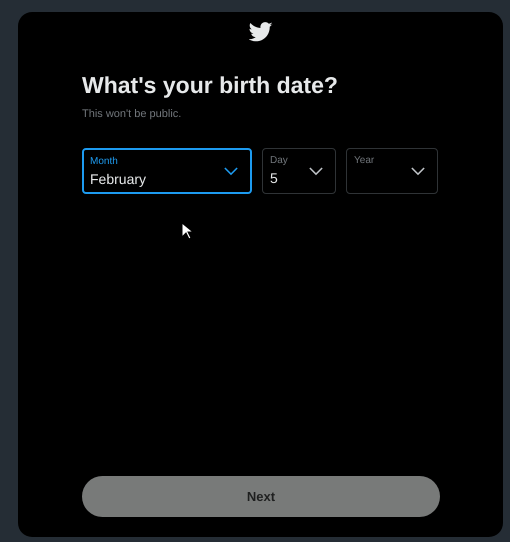 The height and width of the screenshot is (542, 510). What do you see at coordinates (210, 85) in the screenshot?
I see `page-title: What's your birth date?` at bounding box center [210, 85].